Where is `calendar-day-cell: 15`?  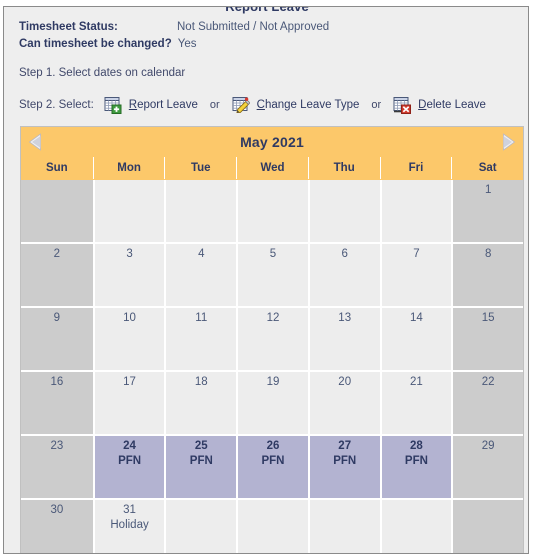
calendar-day-cell: 15 is located at coordinates (487, 340).